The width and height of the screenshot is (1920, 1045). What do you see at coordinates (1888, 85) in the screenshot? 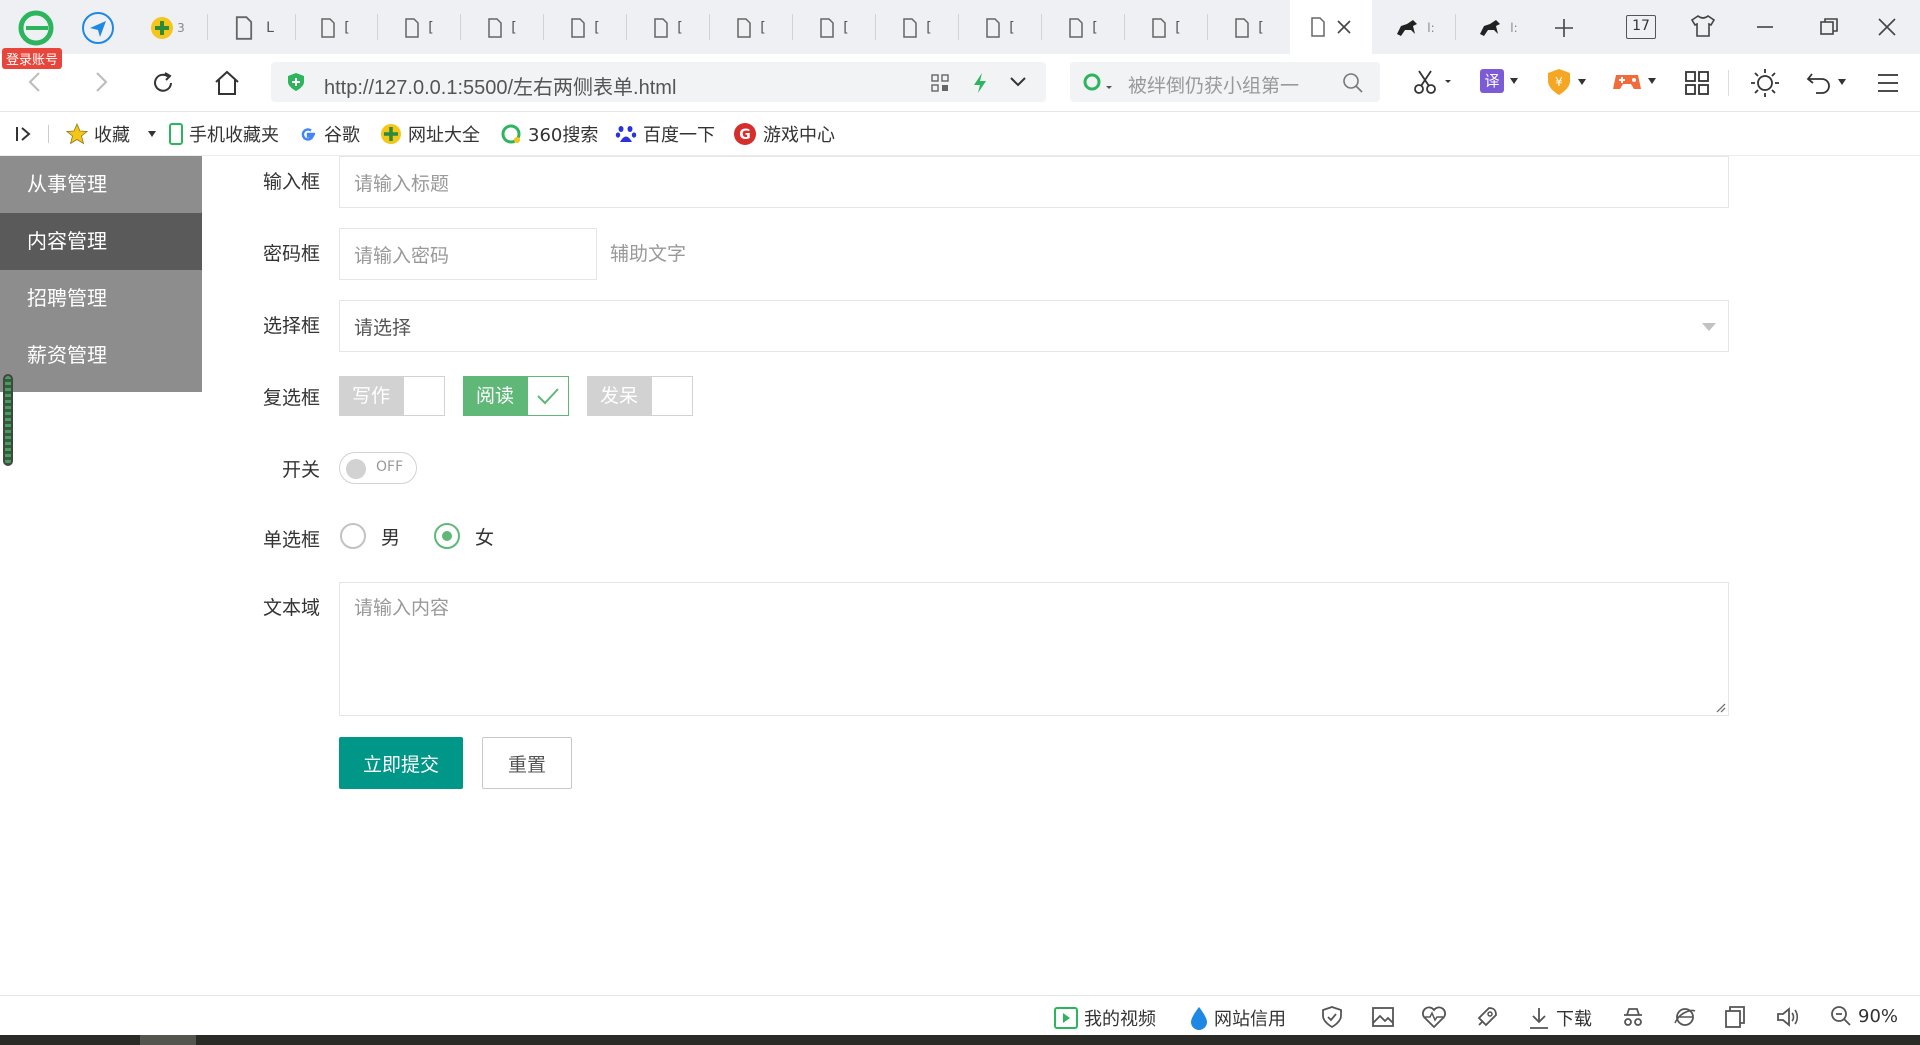
I see `menu-button` at bounding box center [1888, 85].